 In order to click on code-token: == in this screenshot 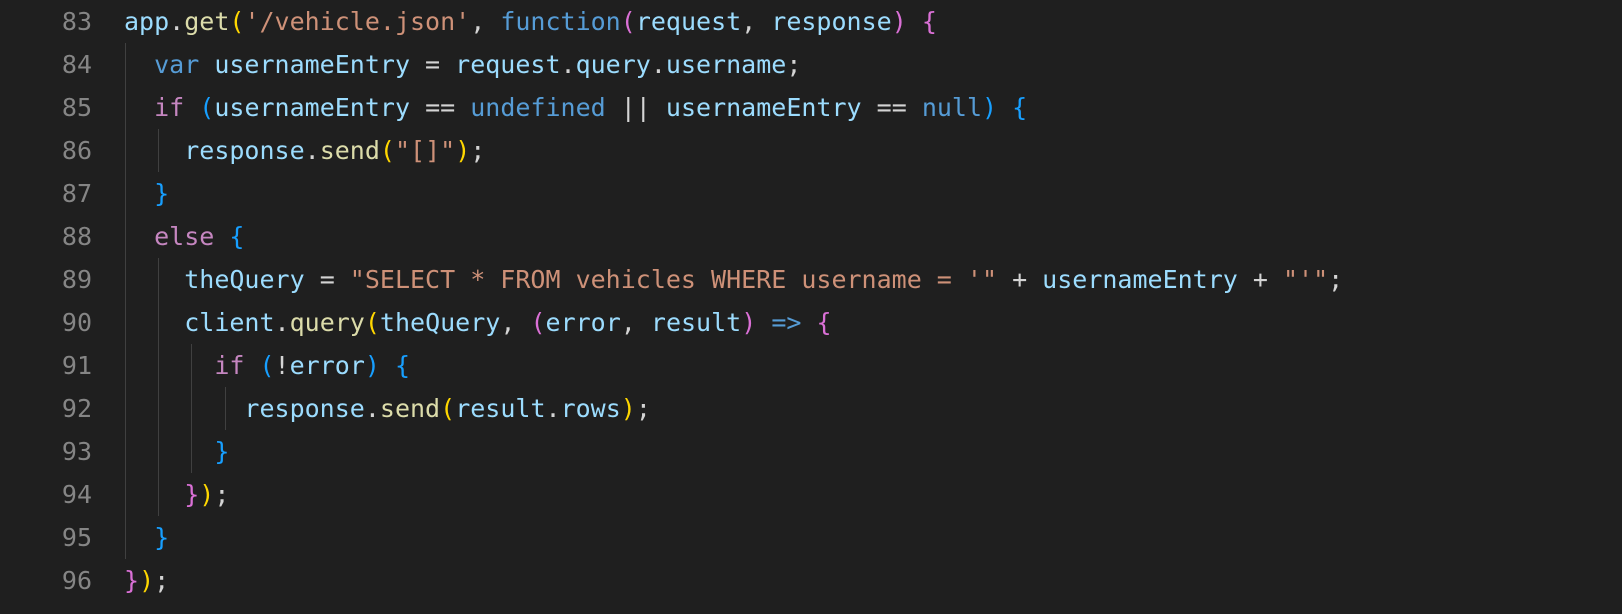, I will do `click(891, 107)`.